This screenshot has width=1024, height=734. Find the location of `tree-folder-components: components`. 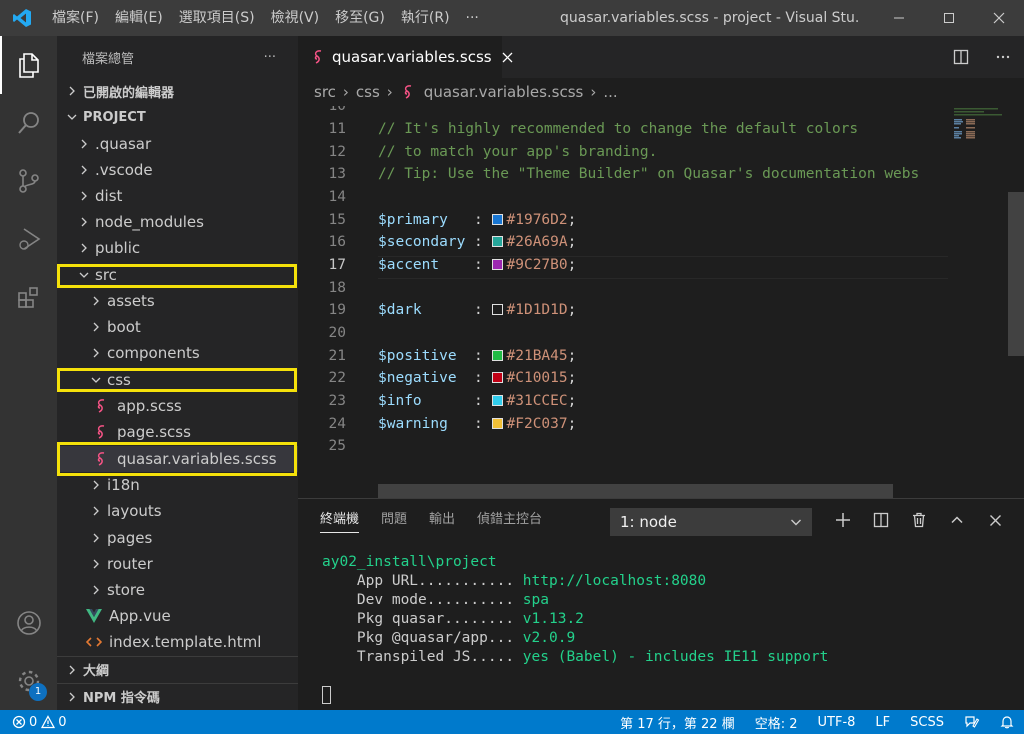

tree-folder-components: components is located at coordinates (177, 353).